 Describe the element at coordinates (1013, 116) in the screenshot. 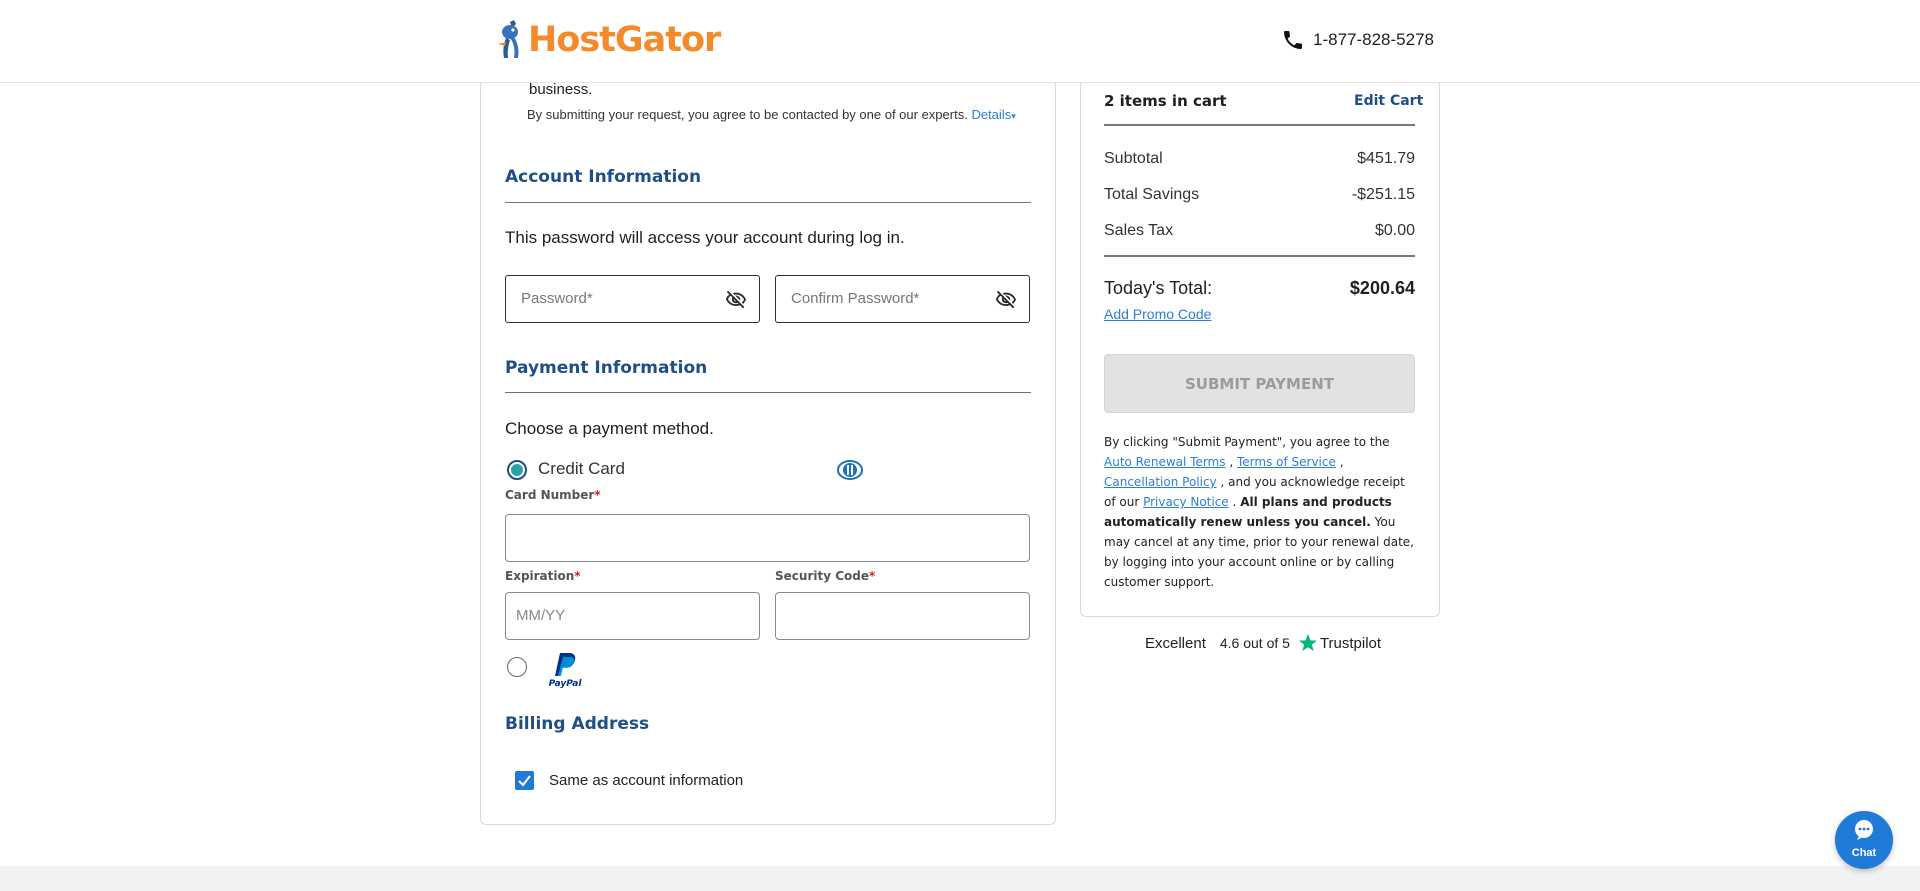

I see `caret-down-icon: ▾` at that location.